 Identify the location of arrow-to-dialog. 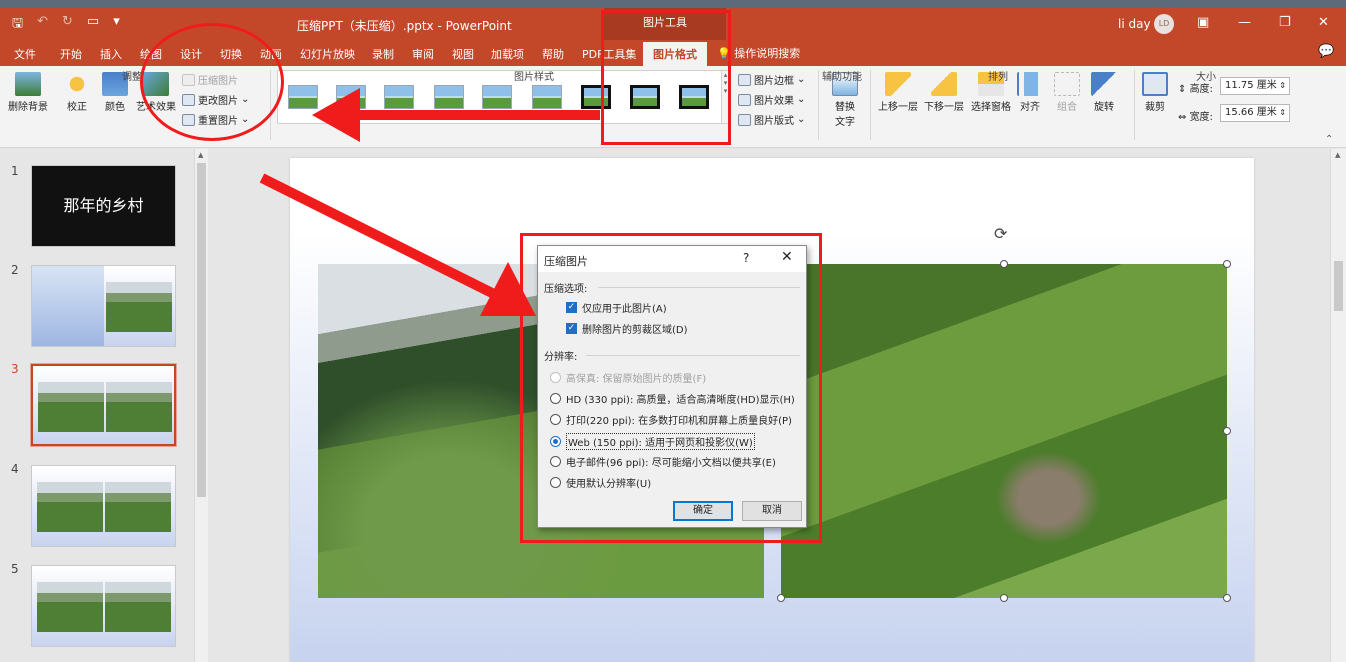
(397, 244).